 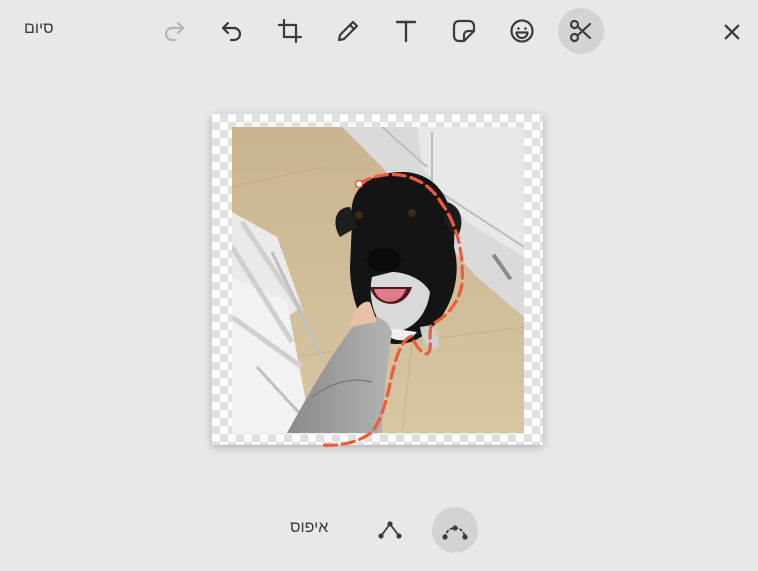 I want to click on curve-icon, so click(x=455, y=532).